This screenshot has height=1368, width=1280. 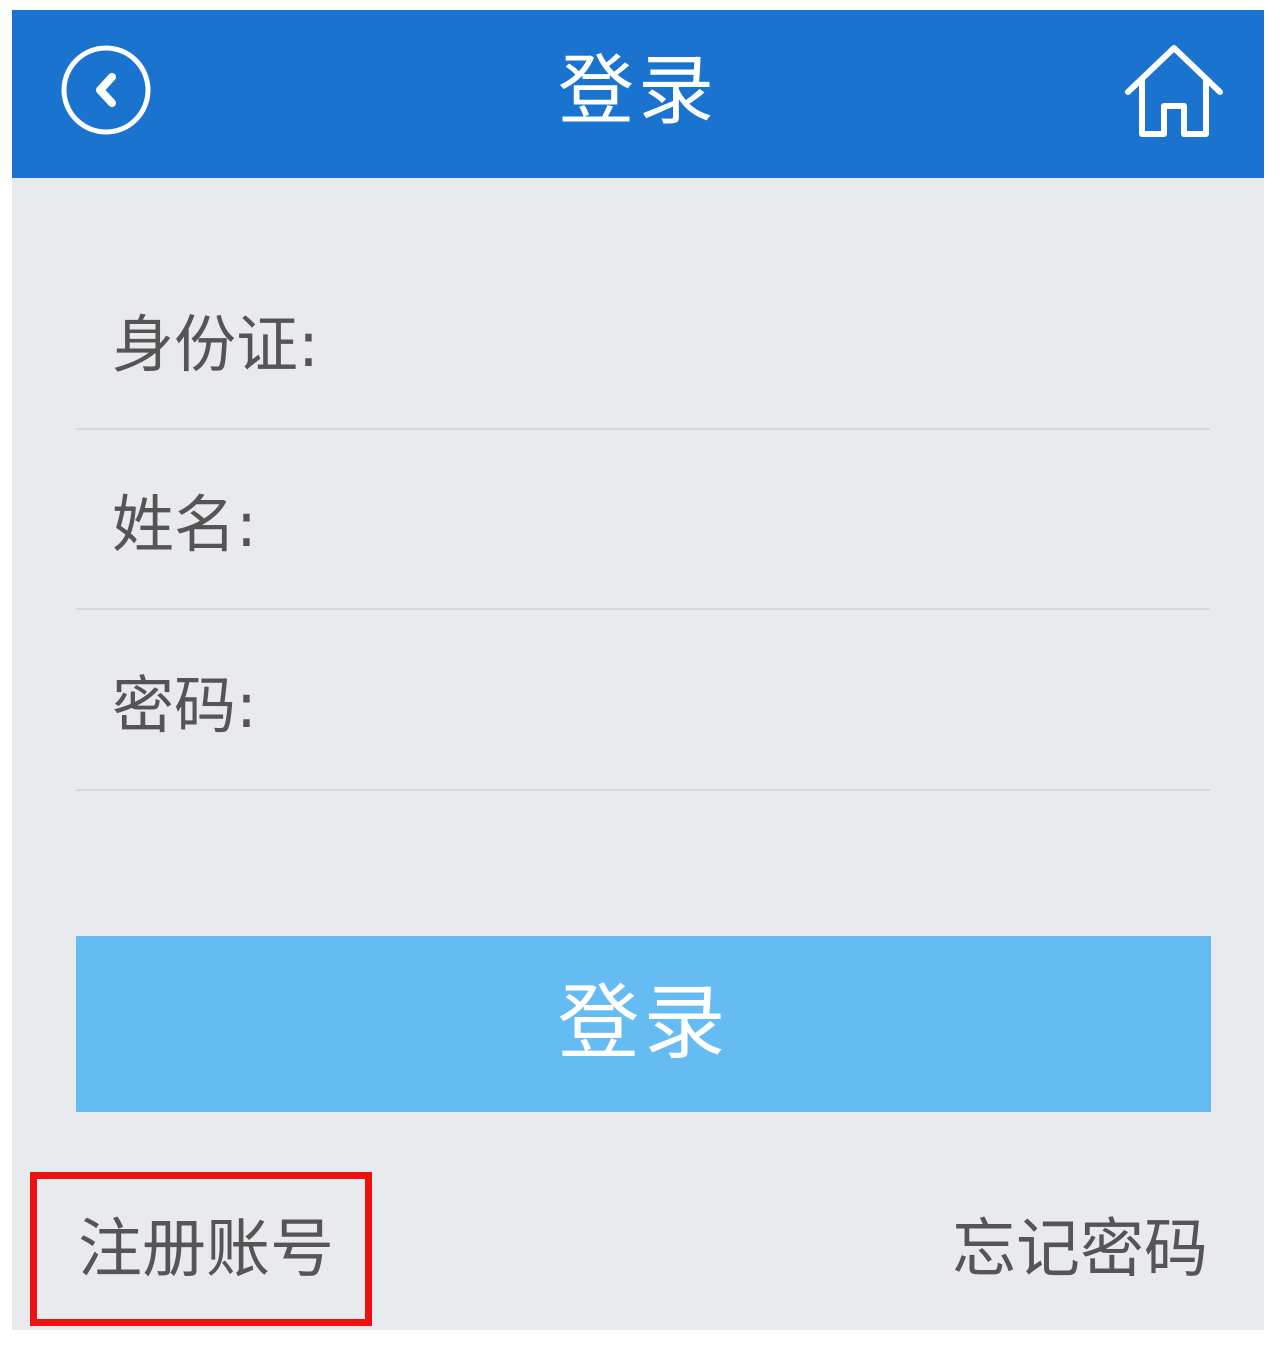 What do you see at coordinates (1080, 1250) in the screenshot?
I see `forgot-password-link: 忘记密码` at bounding box center [1080, 1250].